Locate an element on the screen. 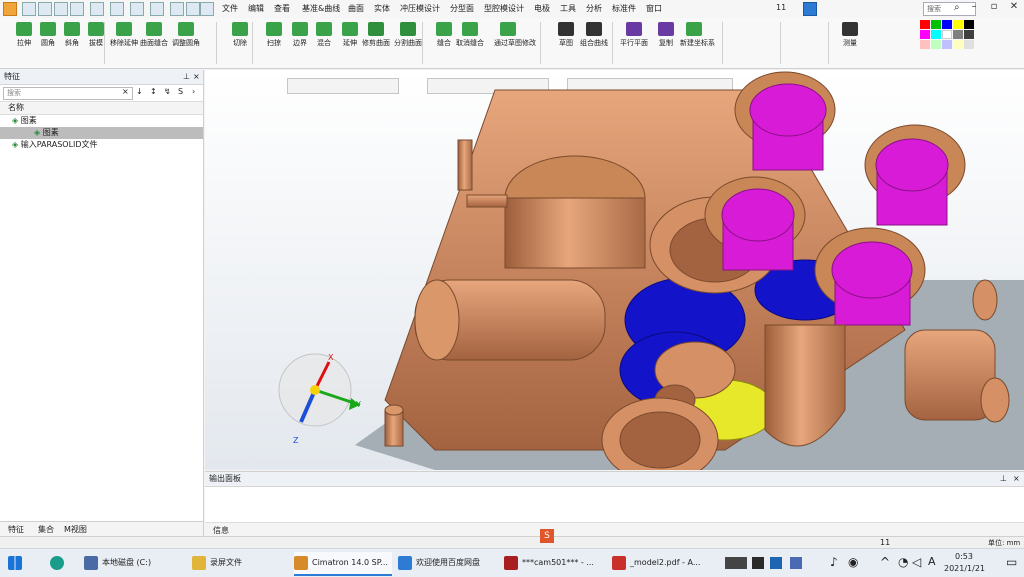 This screenshot has width=1024, height=577. ribbon-button-5: 曲面缝合 is located at coordinates (154, 34).